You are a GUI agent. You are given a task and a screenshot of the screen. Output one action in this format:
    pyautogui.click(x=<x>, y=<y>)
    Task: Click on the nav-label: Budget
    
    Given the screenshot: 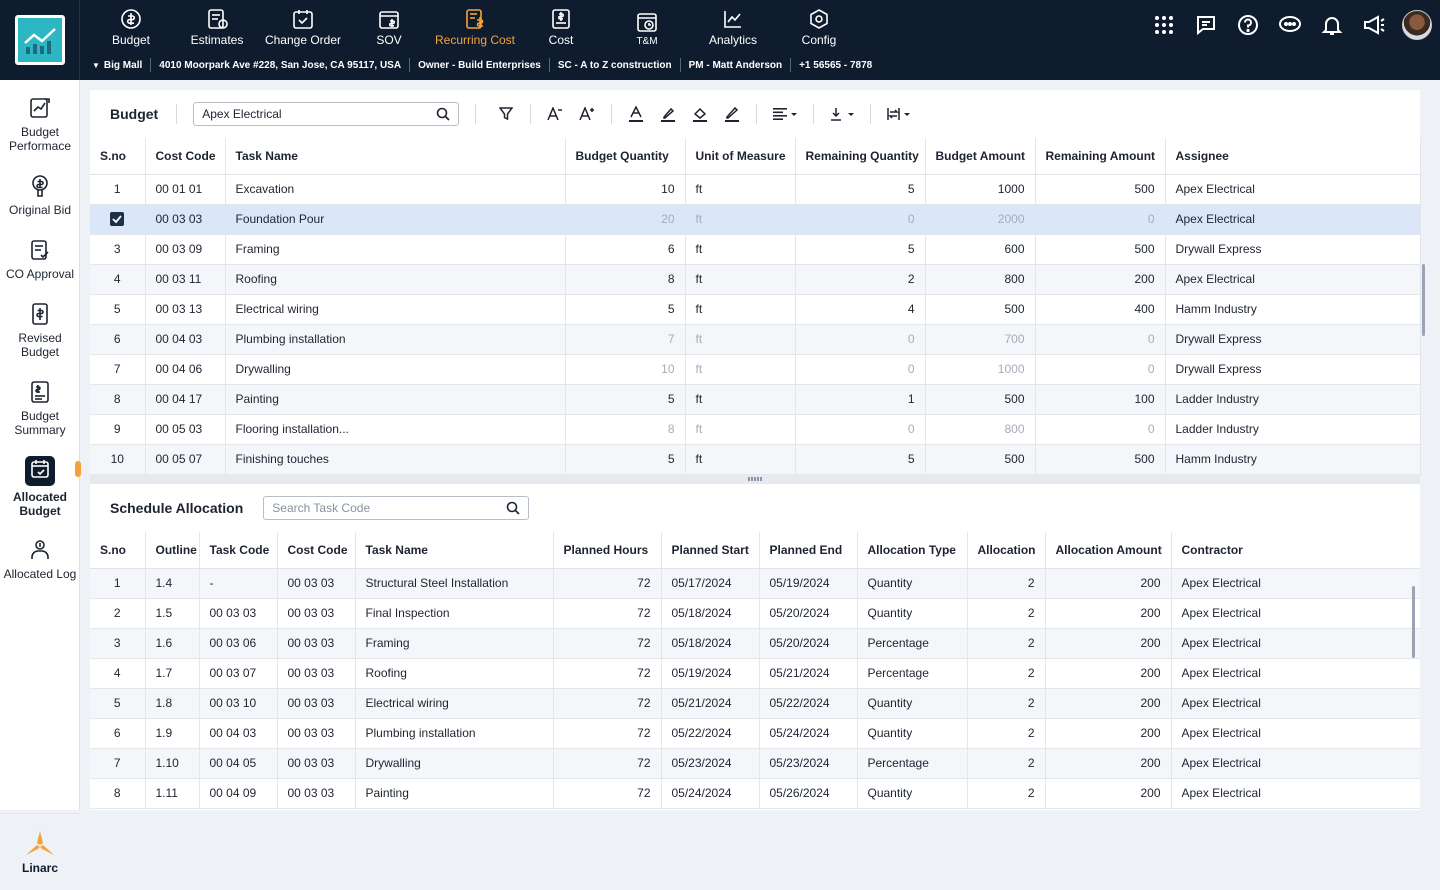 What is the action you would take?
    pyautogui.click(x=131, y=40)
    